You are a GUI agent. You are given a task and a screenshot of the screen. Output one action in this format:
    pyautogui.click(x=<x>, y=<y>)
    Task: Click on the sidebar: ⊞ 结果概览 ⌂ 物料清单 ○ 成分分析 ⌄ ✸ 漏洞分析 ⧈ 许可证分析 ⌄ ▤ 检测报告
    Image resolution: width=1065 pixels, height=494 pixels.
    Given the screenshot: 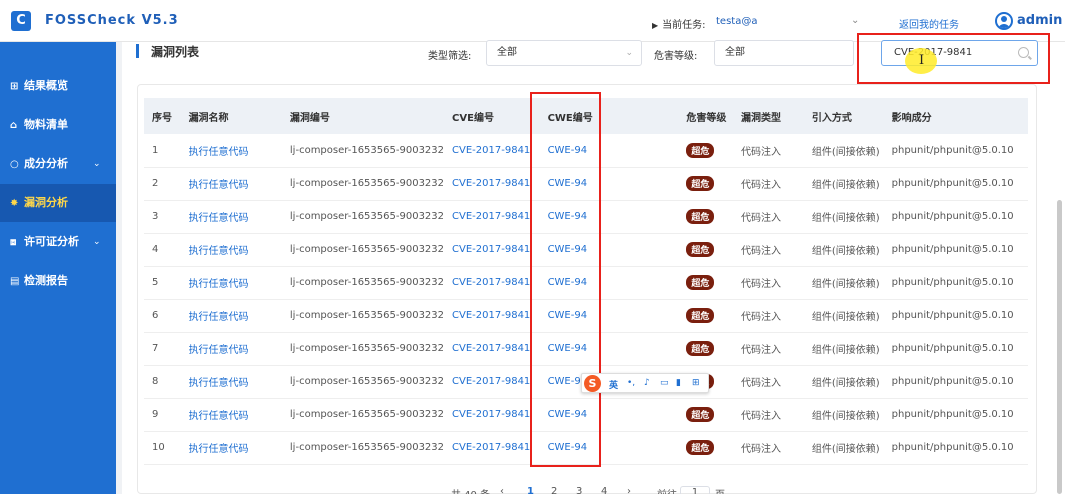 What is the action you would take?
    pyautogui.click(x=58, y=268)
    